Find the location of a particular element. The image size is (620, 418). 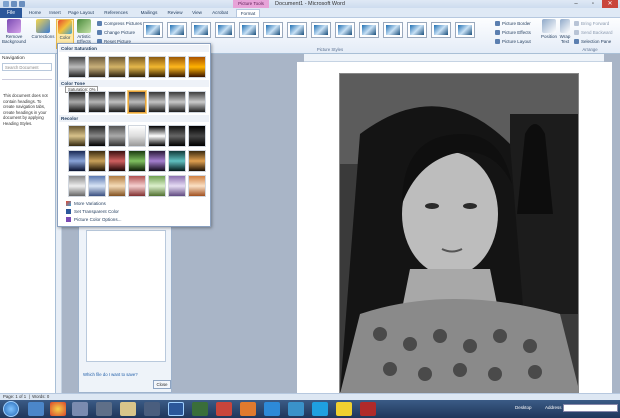

tab-review: Review is located at coordinates (175, 13).